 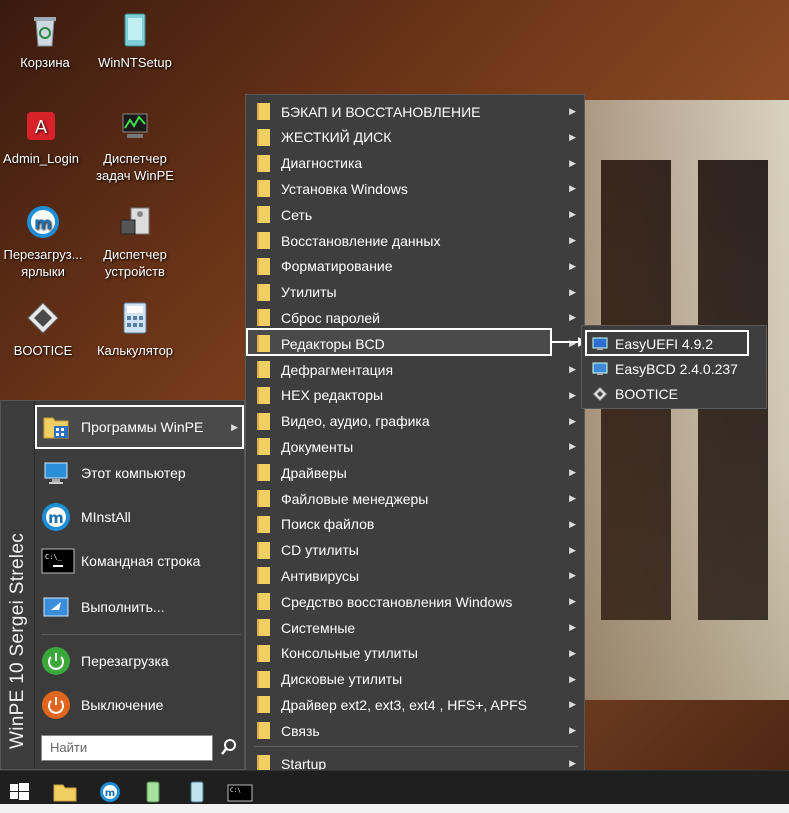 What do you see at coordinates (416, 627) in the screenshot?
I see `submenu-item: Системные ▶` at bounding box center [416, 627].